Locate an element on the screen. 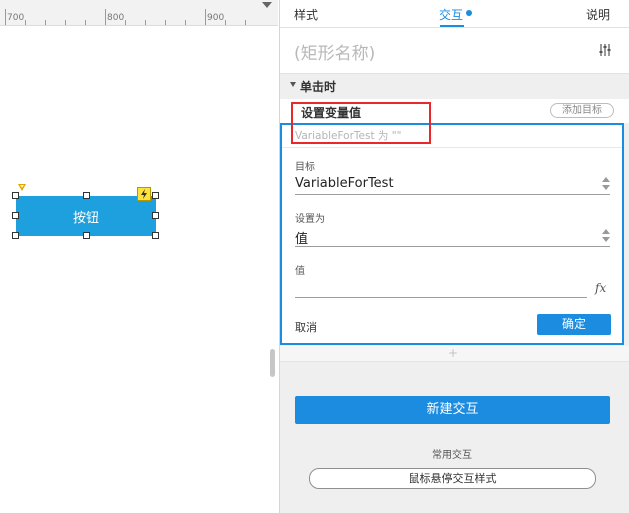  shape-name-input: (矩形名称) is located at coordinates (334, 51).